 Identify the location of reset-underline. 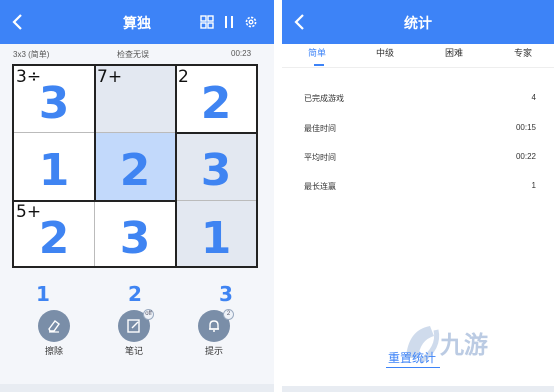
(413, 367).